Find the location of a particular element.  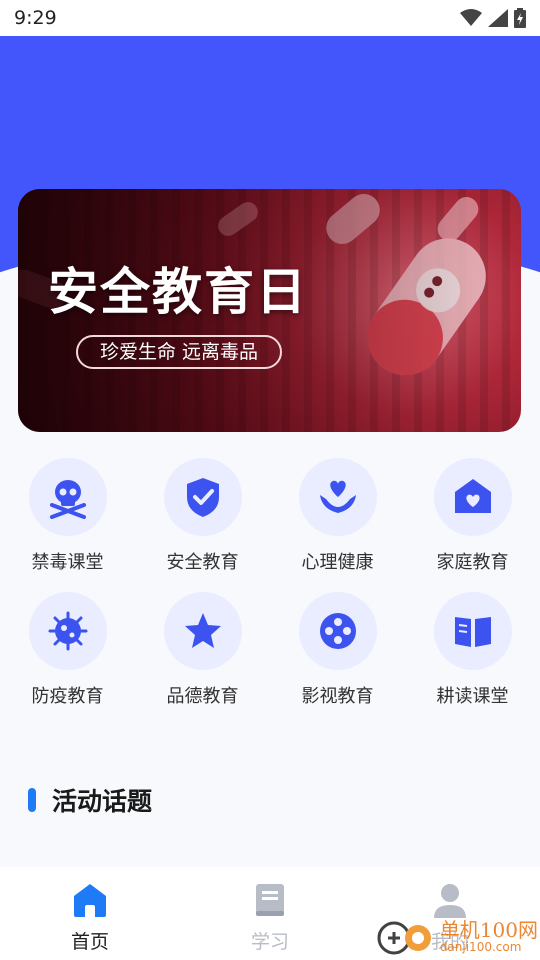

battery-icon is located at coordinates (520, 18).